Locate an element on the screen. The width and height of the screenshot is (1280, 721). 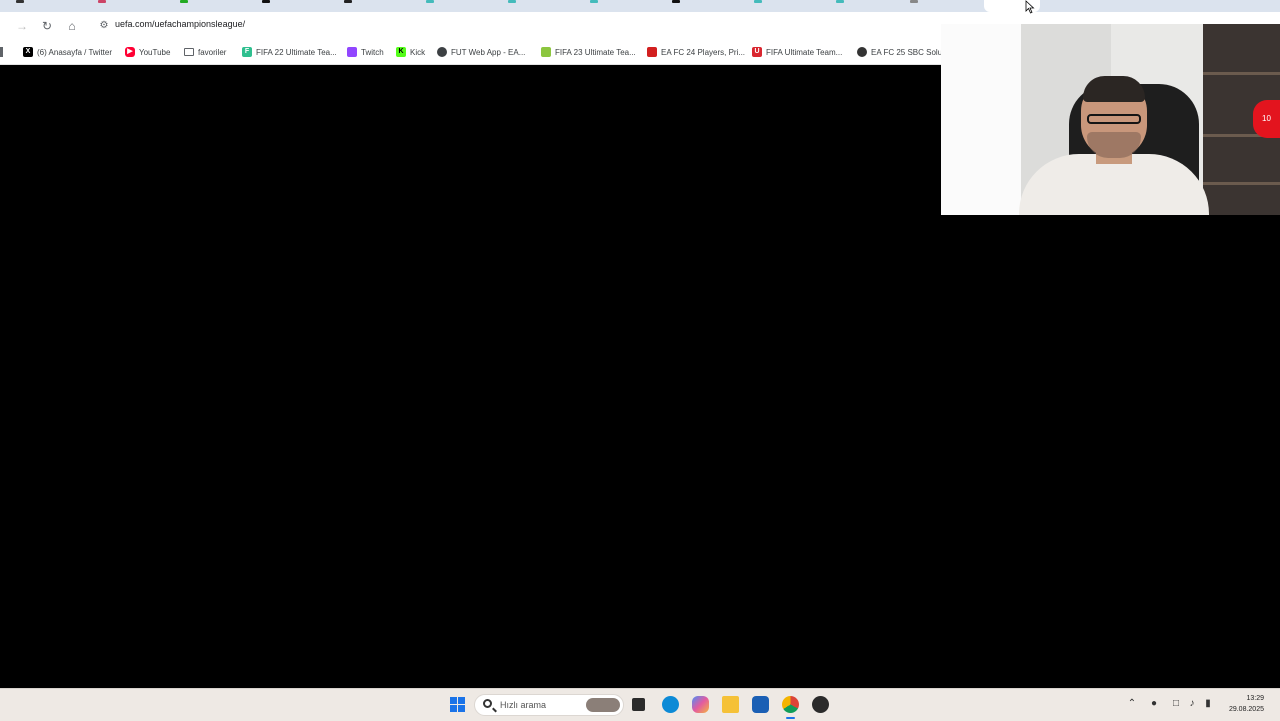
kick-icon: K is located at coordinates (401, 52).